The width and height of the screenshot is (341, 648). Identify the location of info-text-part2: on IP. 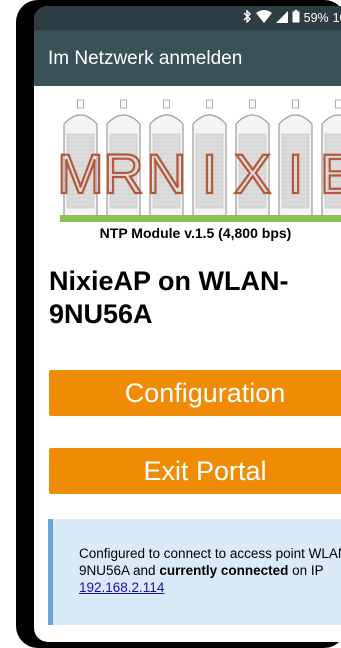
(306, 570).